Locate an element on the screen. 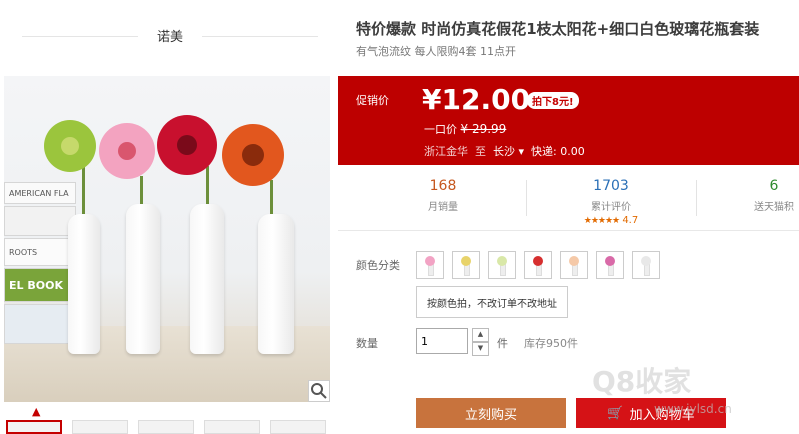  store-name: 诺美 is located at coordinates (170, 35).